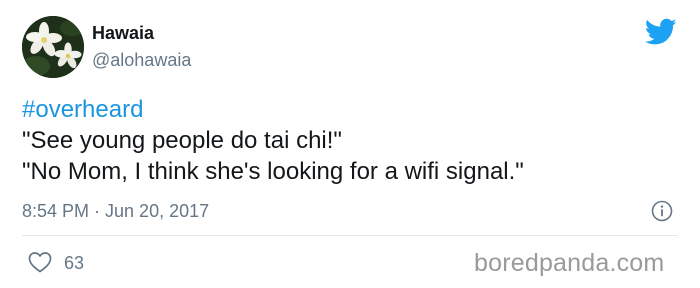 Image resolution: width=700 pixels, height=288 pixels. Describe the element at coordinates (141, 60) in the screenshot. I see `author-handle: @alohawaia` at that location.